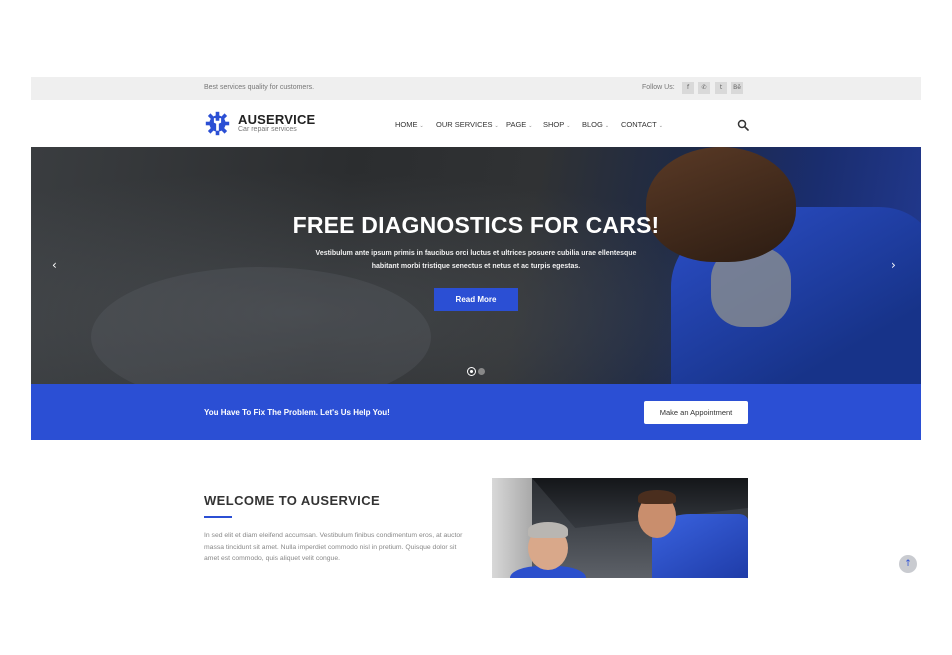  What do you see at coordinates (516, 124) in the screenshot?
I see `nav-label: PAGE` at bounding box center [516, 124].